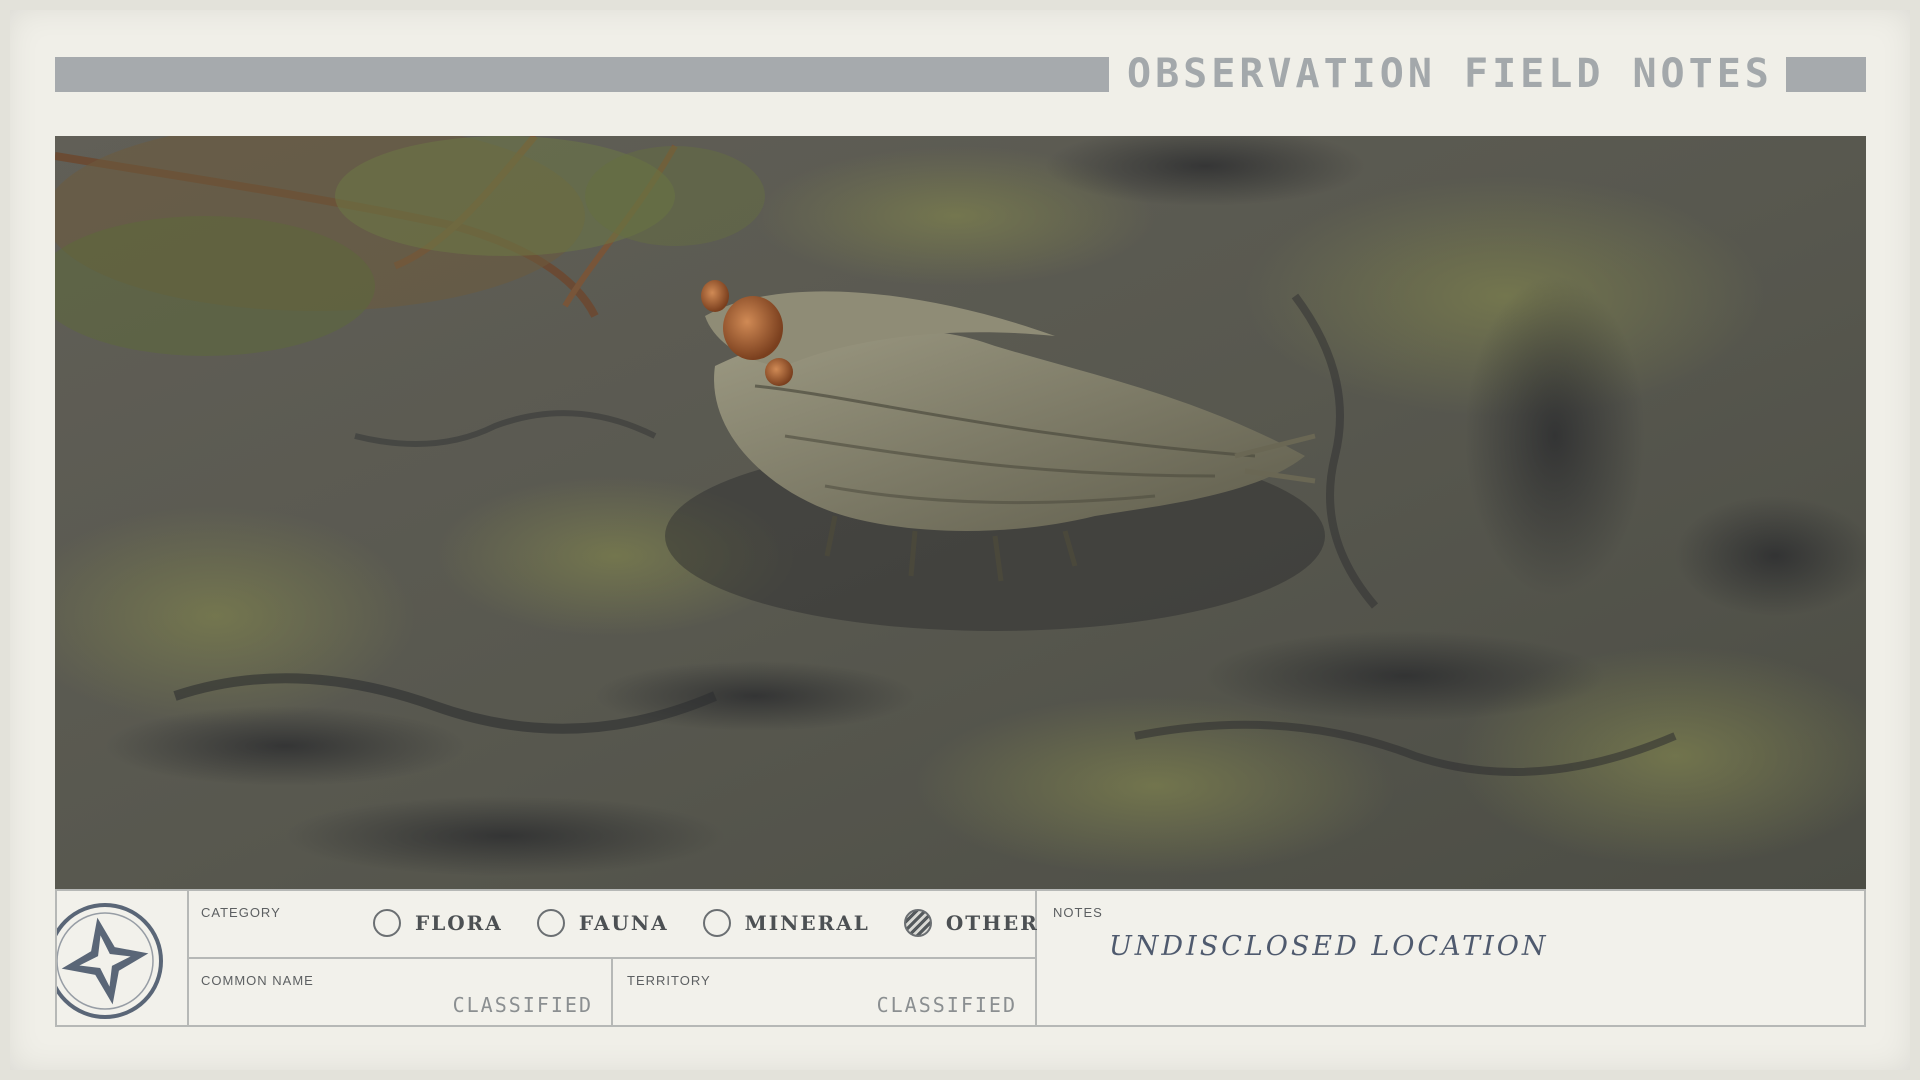 This screenshot has width=1920, height=1080. I want to click on category-option-label: OTHER, so click(992, 923).